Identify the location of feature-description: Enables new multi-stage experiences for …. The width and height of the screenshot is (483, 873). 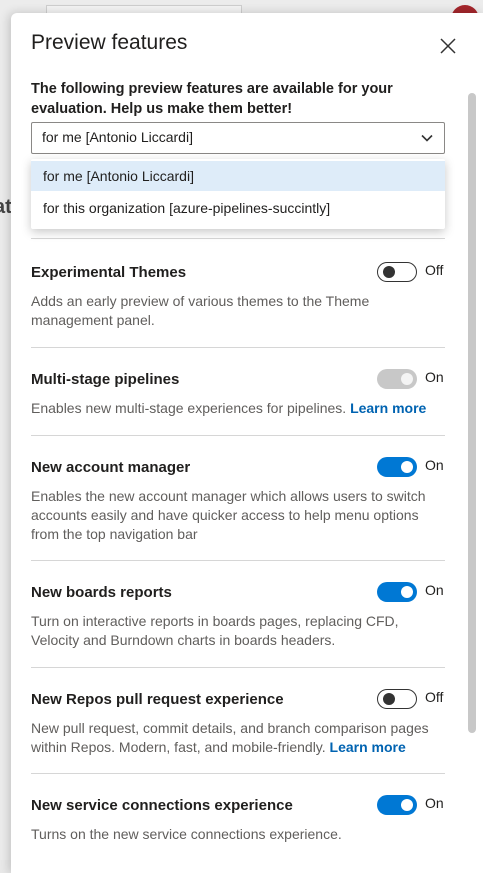
(231, 408).